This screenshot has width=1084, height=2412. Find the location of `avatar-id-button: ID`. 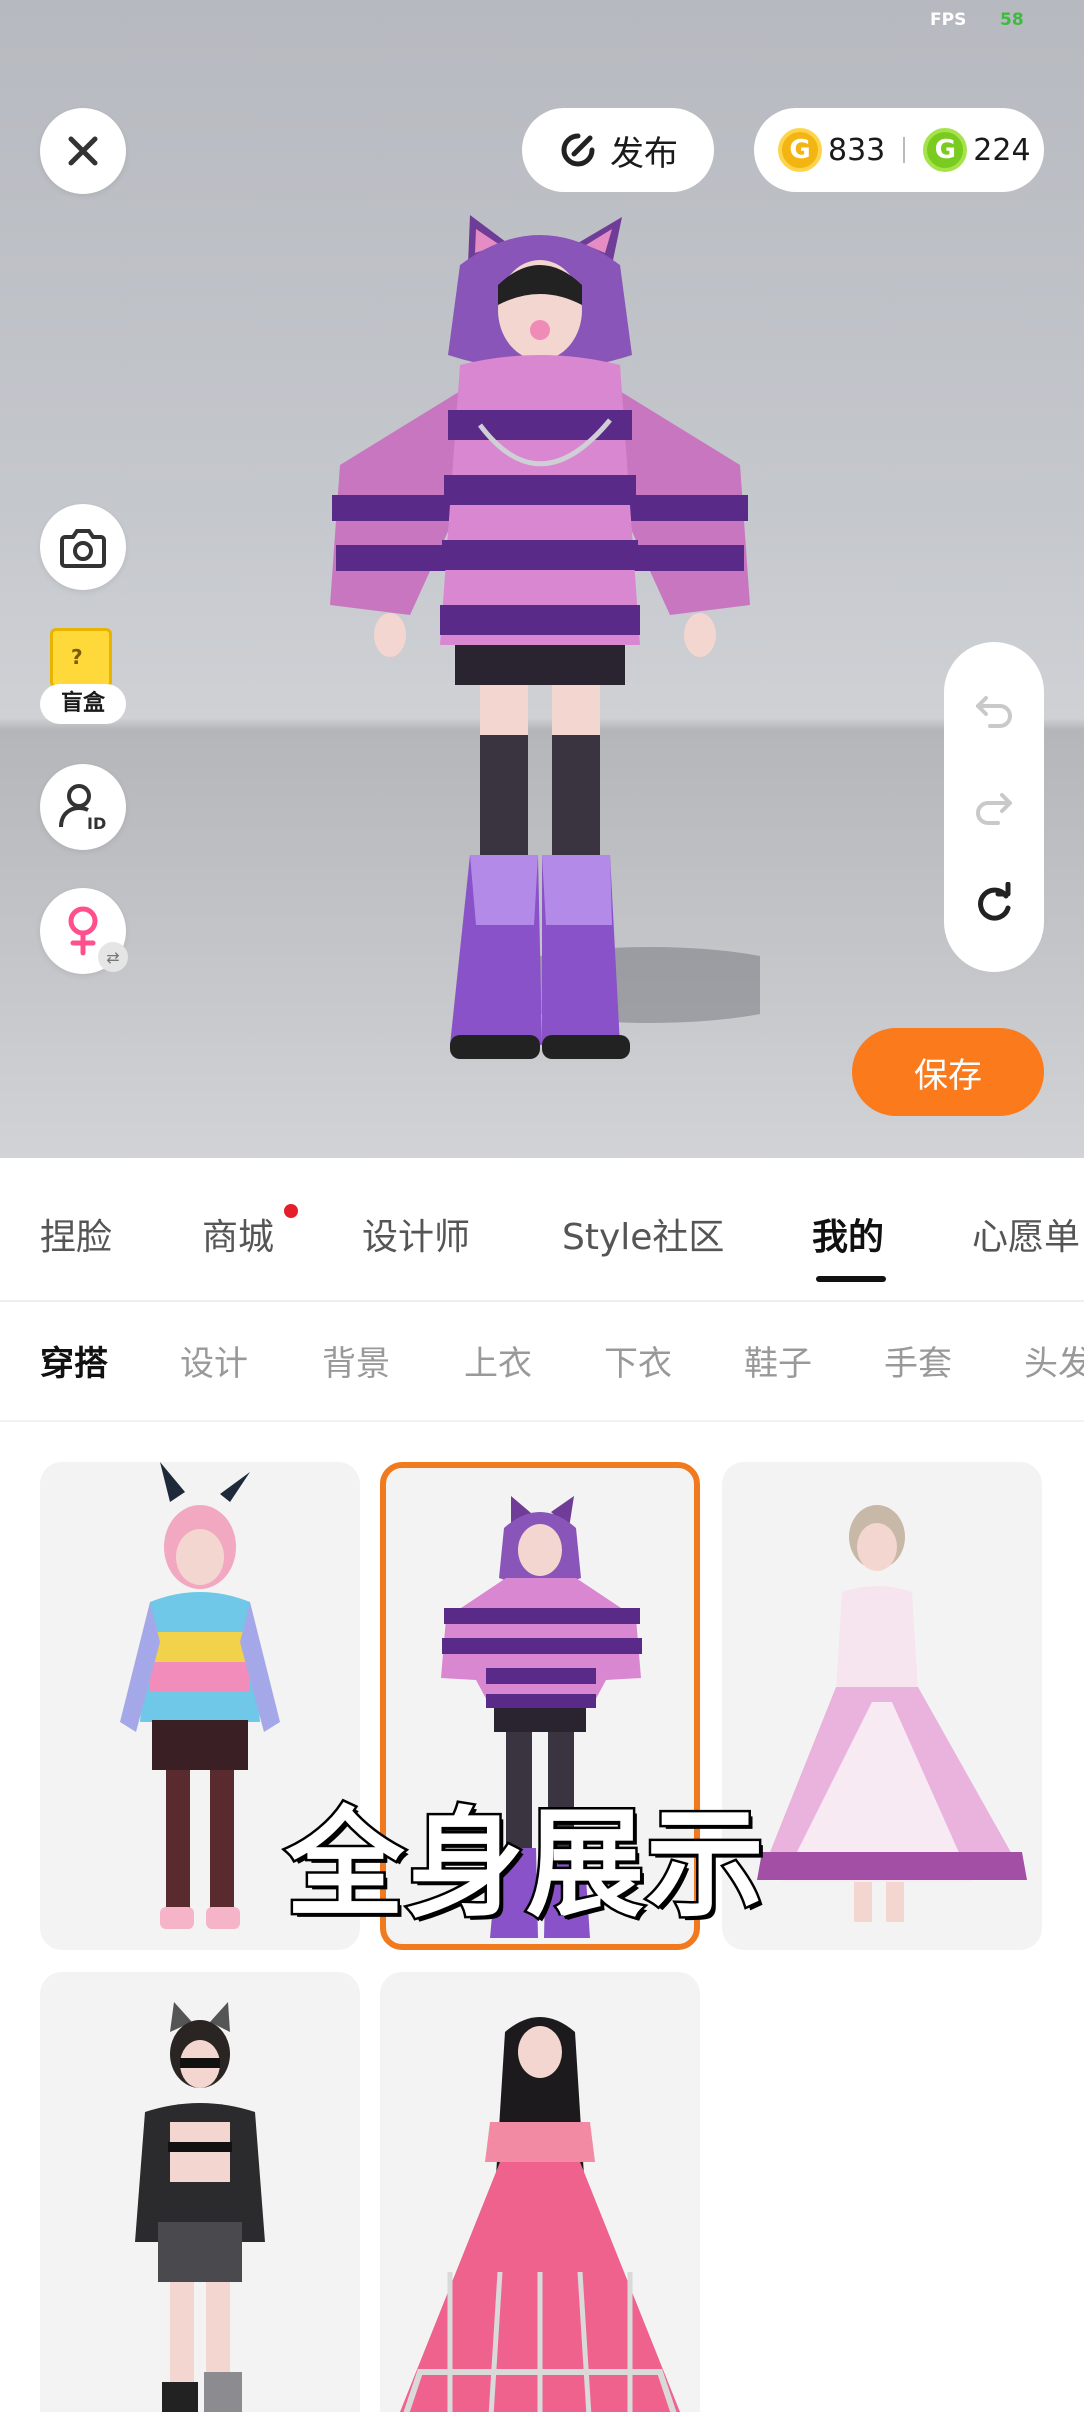

avatar-id-button: ID is located at coordinates (83, 807).